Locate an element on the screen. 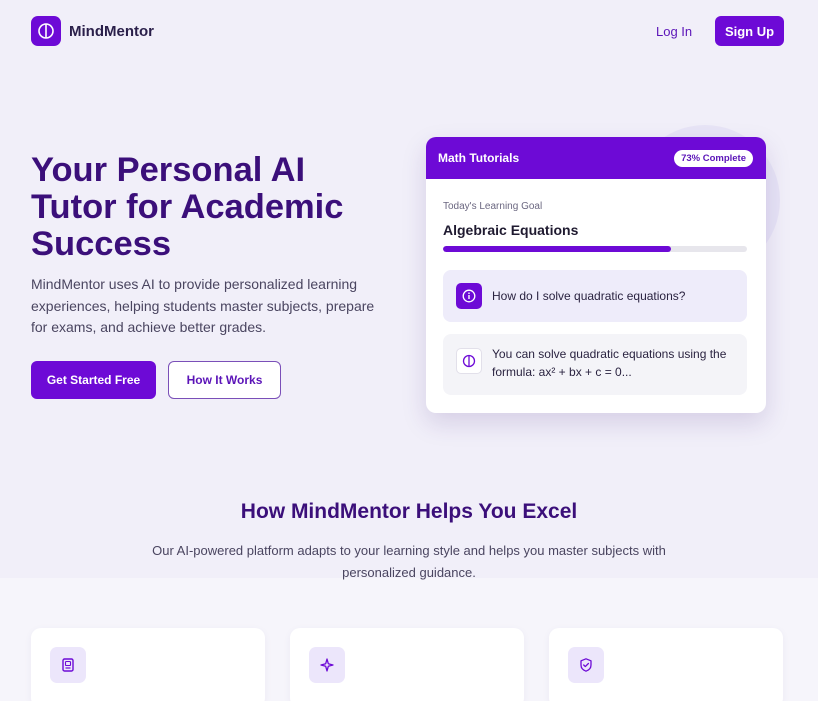 Image resolution: width=818 pixels, height=701 pixels. card-title: Math Tutorials is located at coordinates (479, 158).